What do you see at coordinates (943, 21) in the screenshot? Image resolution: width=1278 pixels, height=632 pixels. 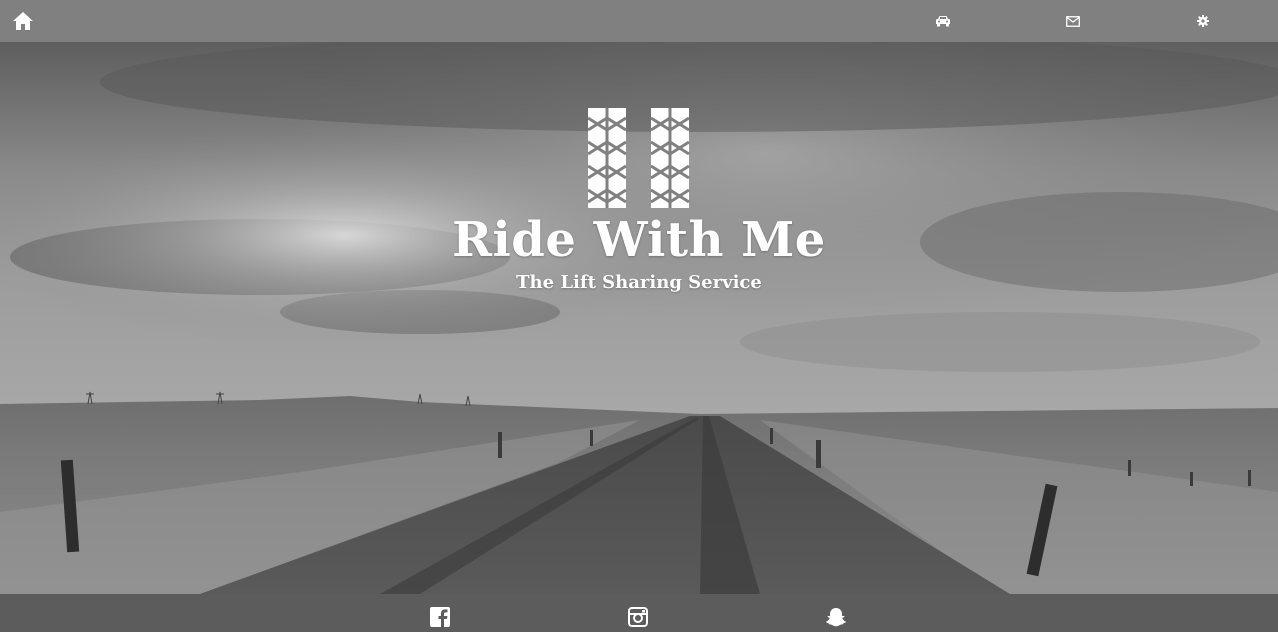 I see `car-icon` at bounding box center [943, 21].